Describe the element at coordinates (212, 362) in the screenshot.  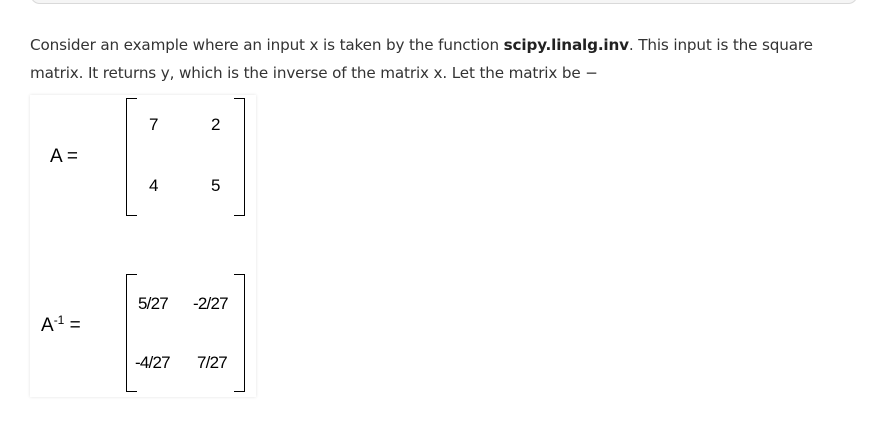
I see `matrix-inverse-cell-2-2: 7/27` at that location.